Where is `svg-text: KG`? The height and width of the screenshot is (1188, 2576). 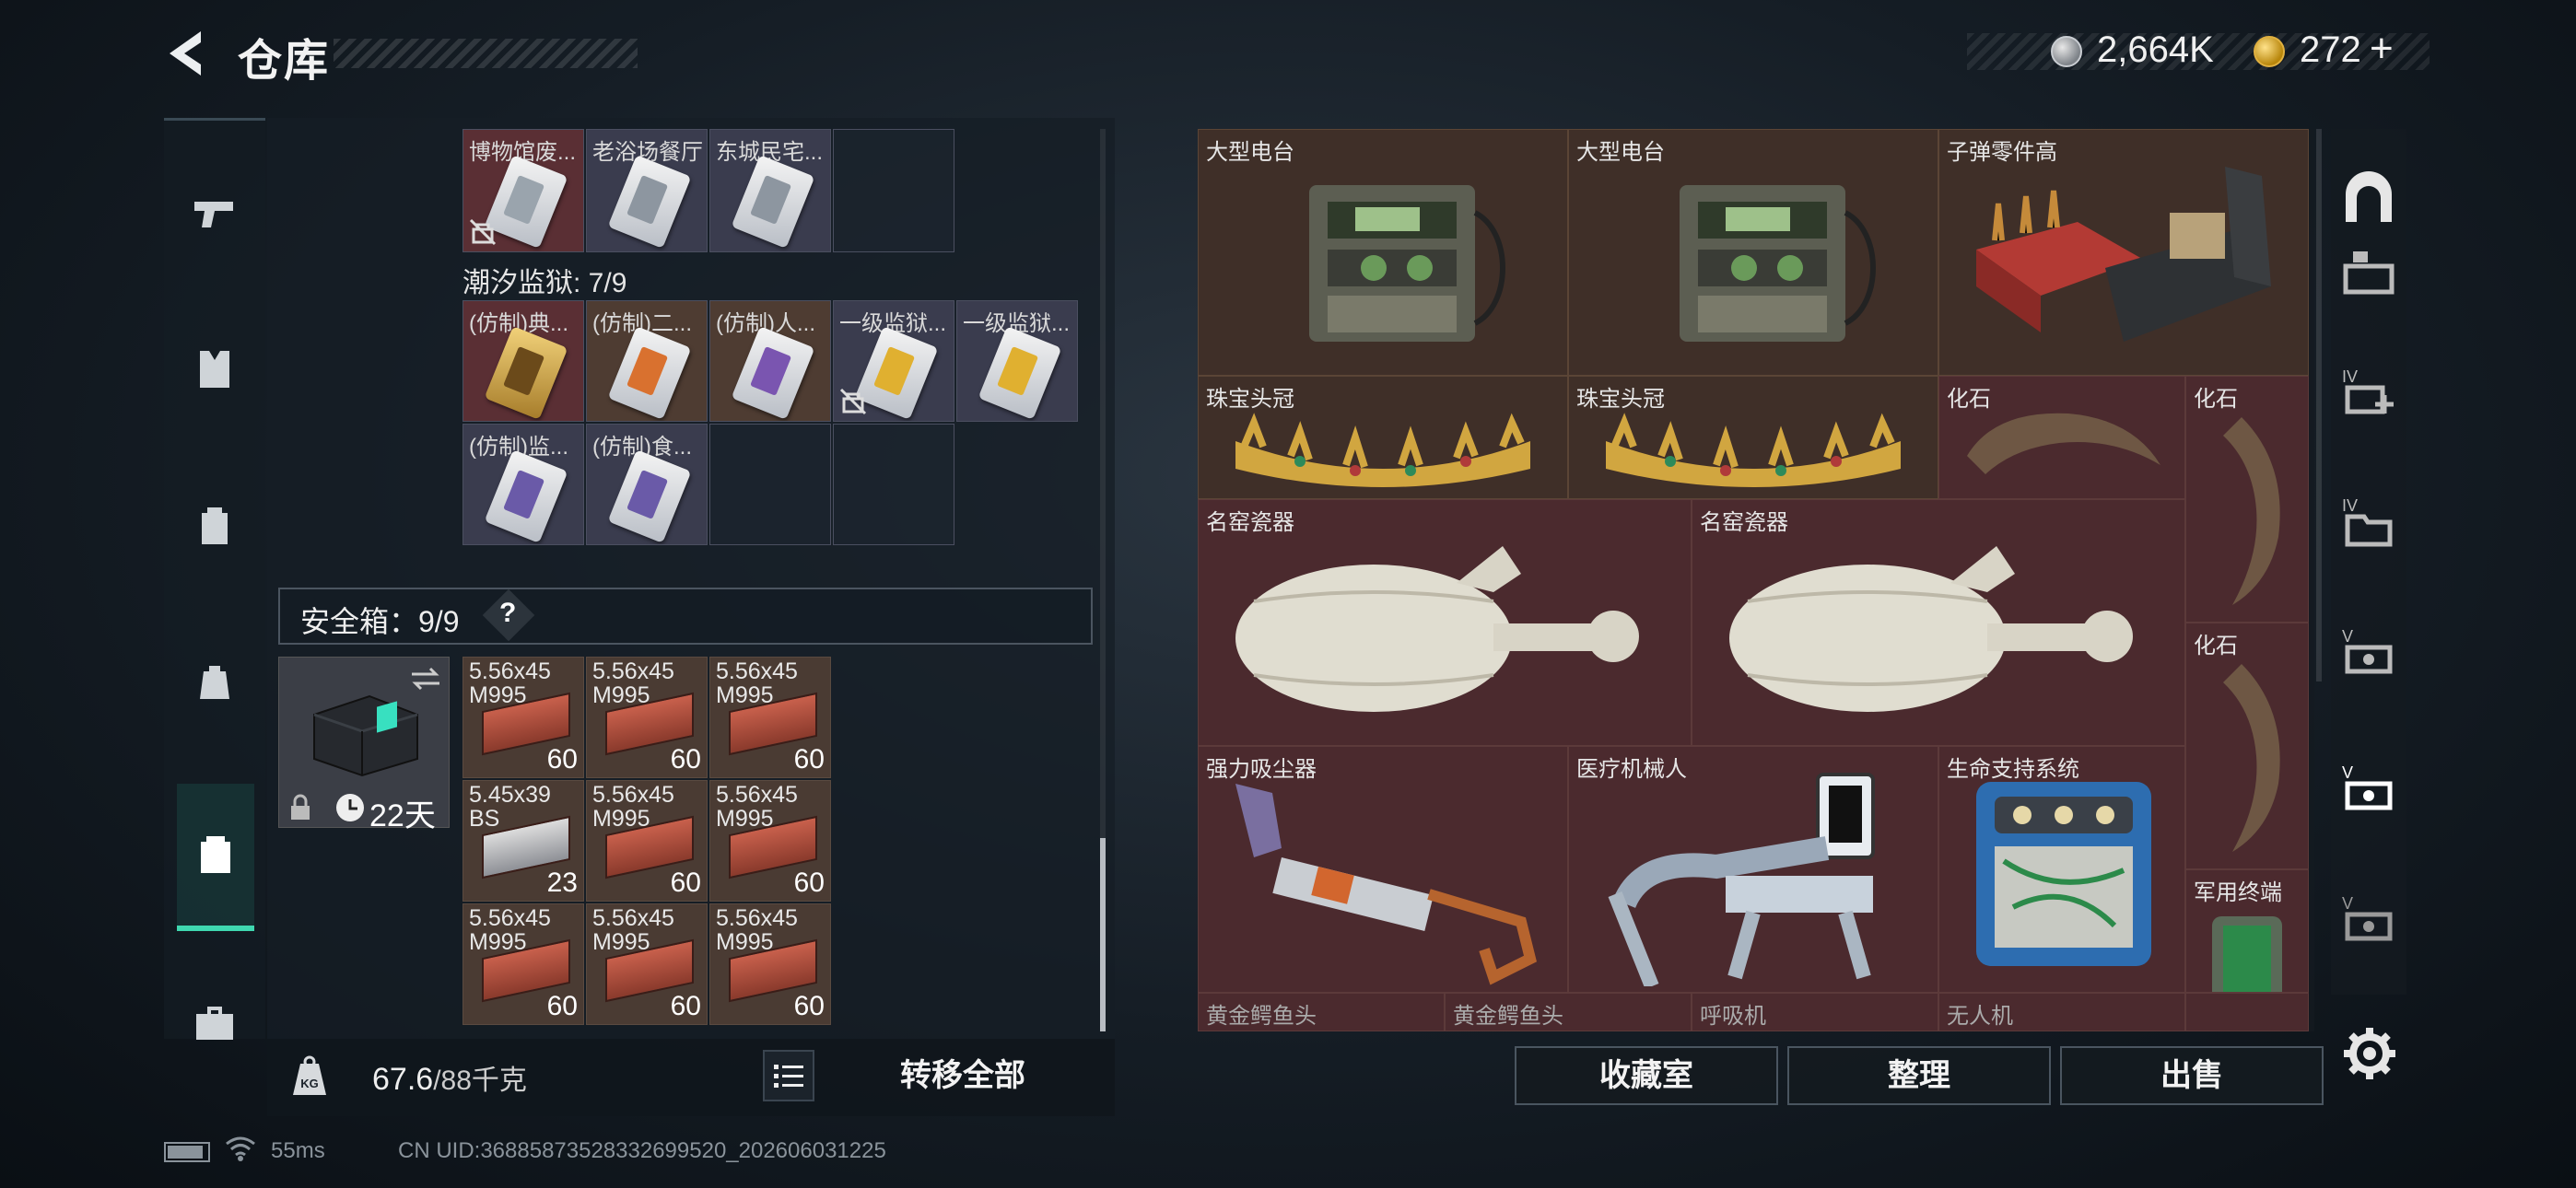
svg-text: KG is located at coordinates (309, 1083).